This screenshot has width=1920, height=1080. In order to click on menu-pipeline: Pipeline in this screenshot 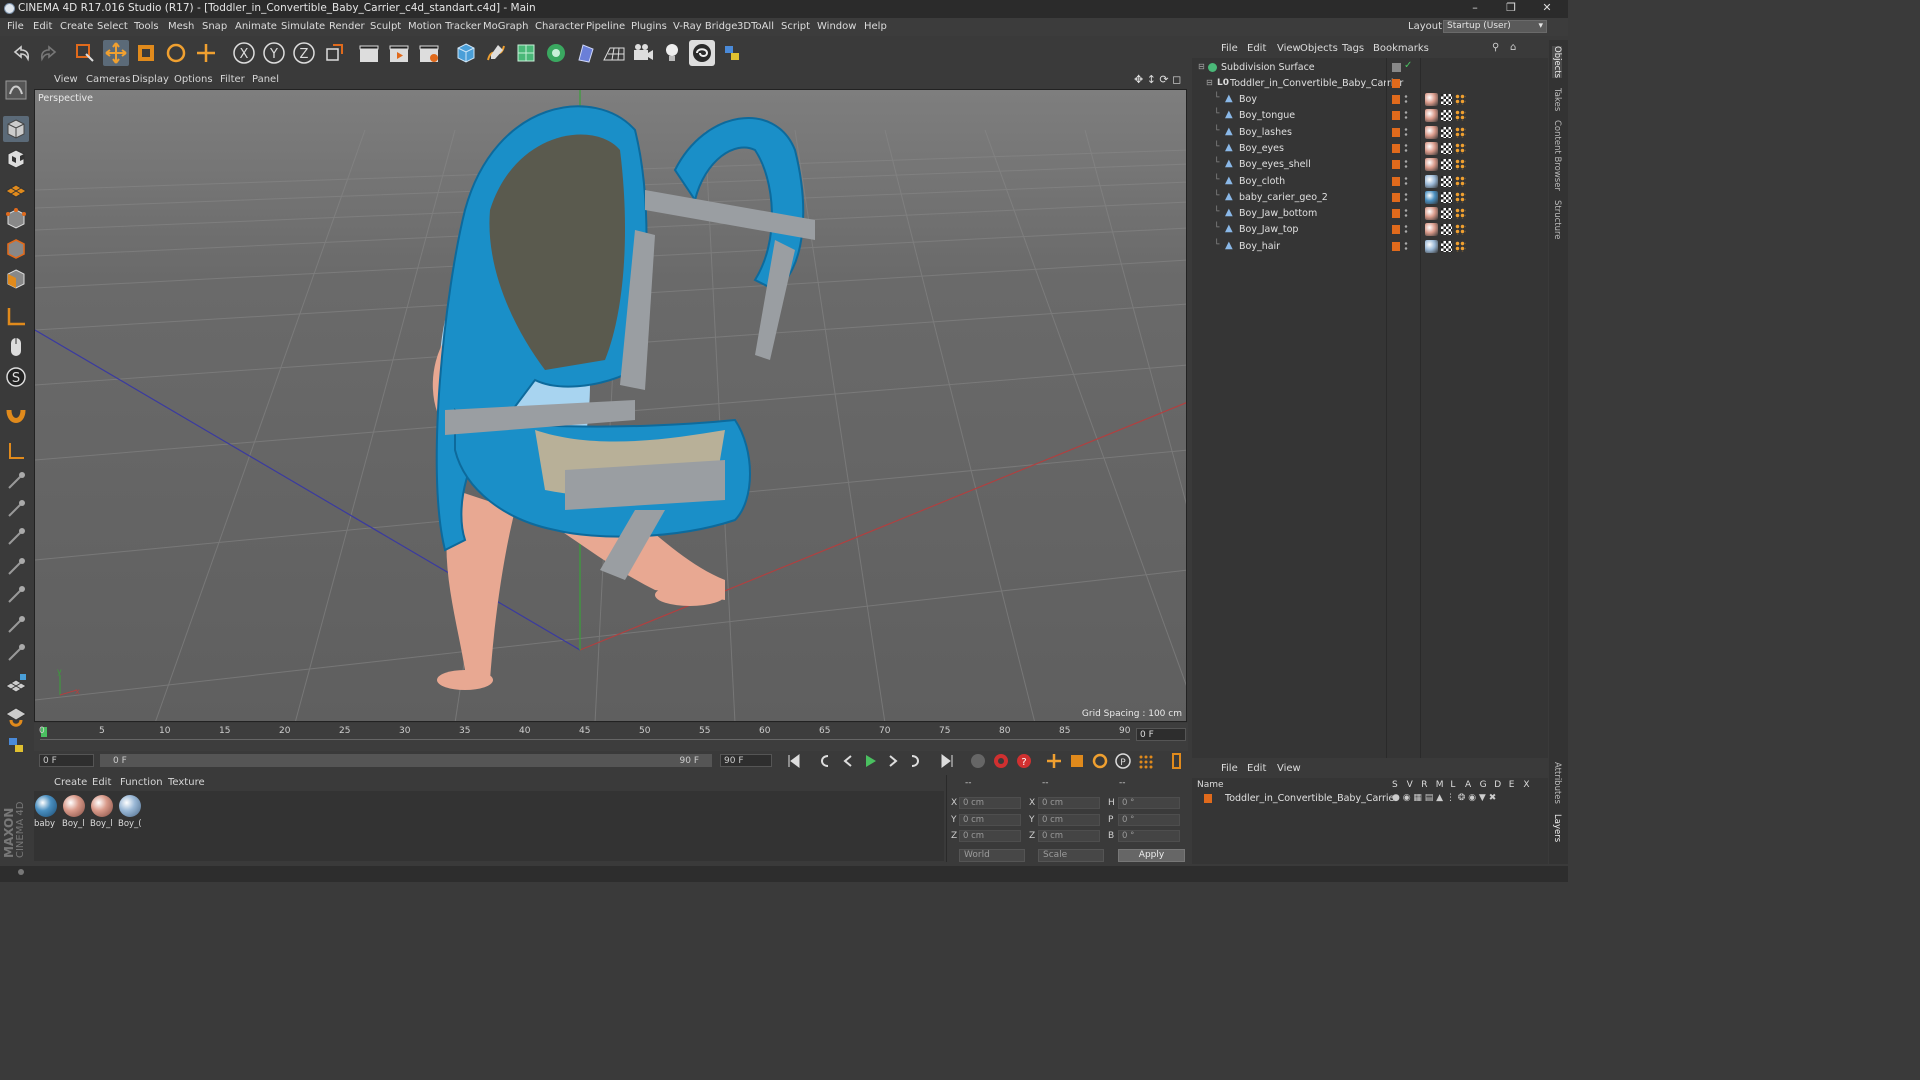, I will do `click(605, 26)`.